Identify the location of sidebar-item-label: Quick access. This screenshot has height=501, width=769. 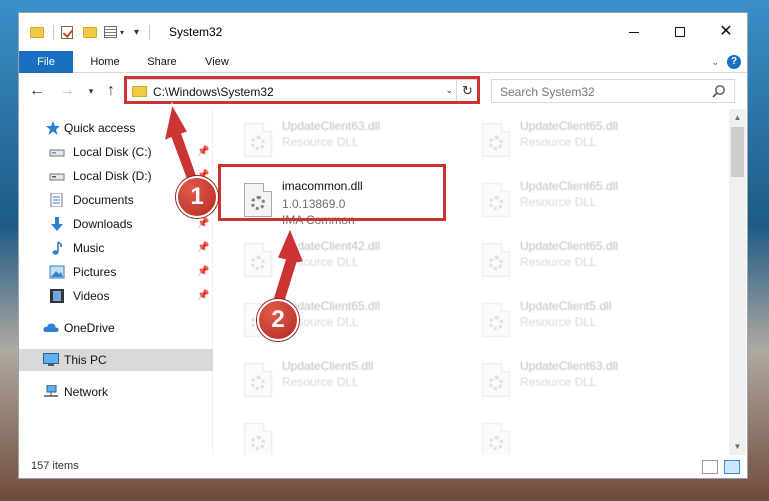
(100, 128).